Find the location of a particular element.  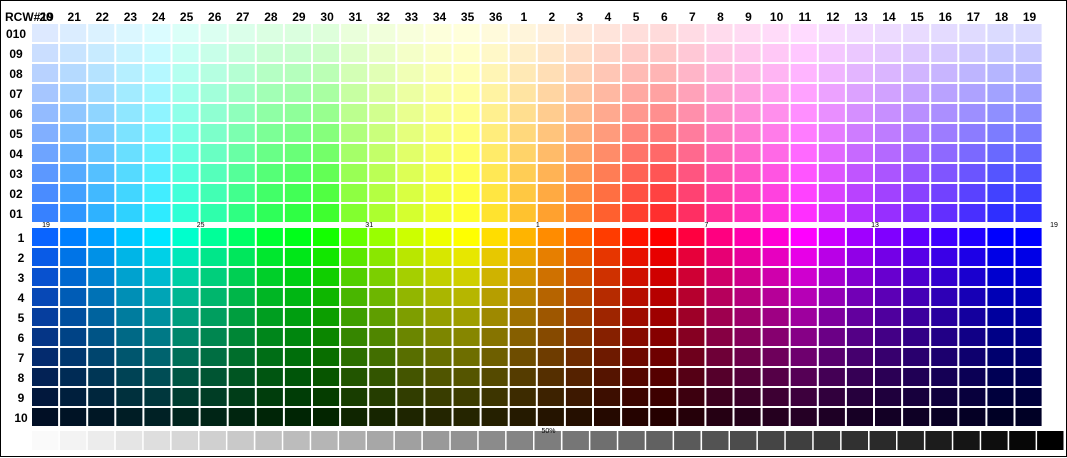

column-header: 33 is located at coordinates (412, 17).